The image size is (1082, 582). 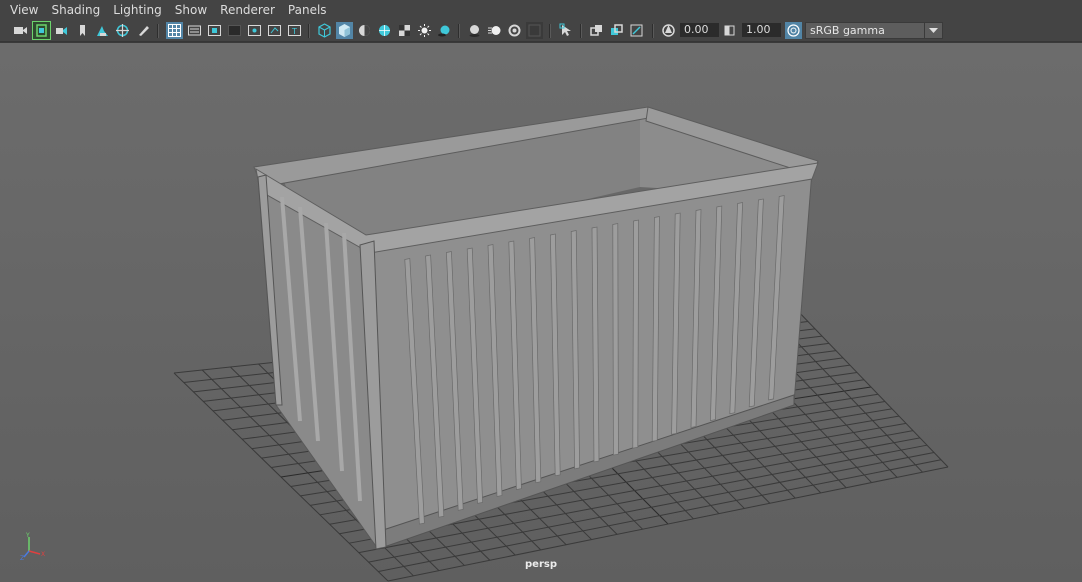 What do you see at coordinates (234, 30) in the screenshot?
I see `gate-mask-icon` at bounding box center [234, 30].